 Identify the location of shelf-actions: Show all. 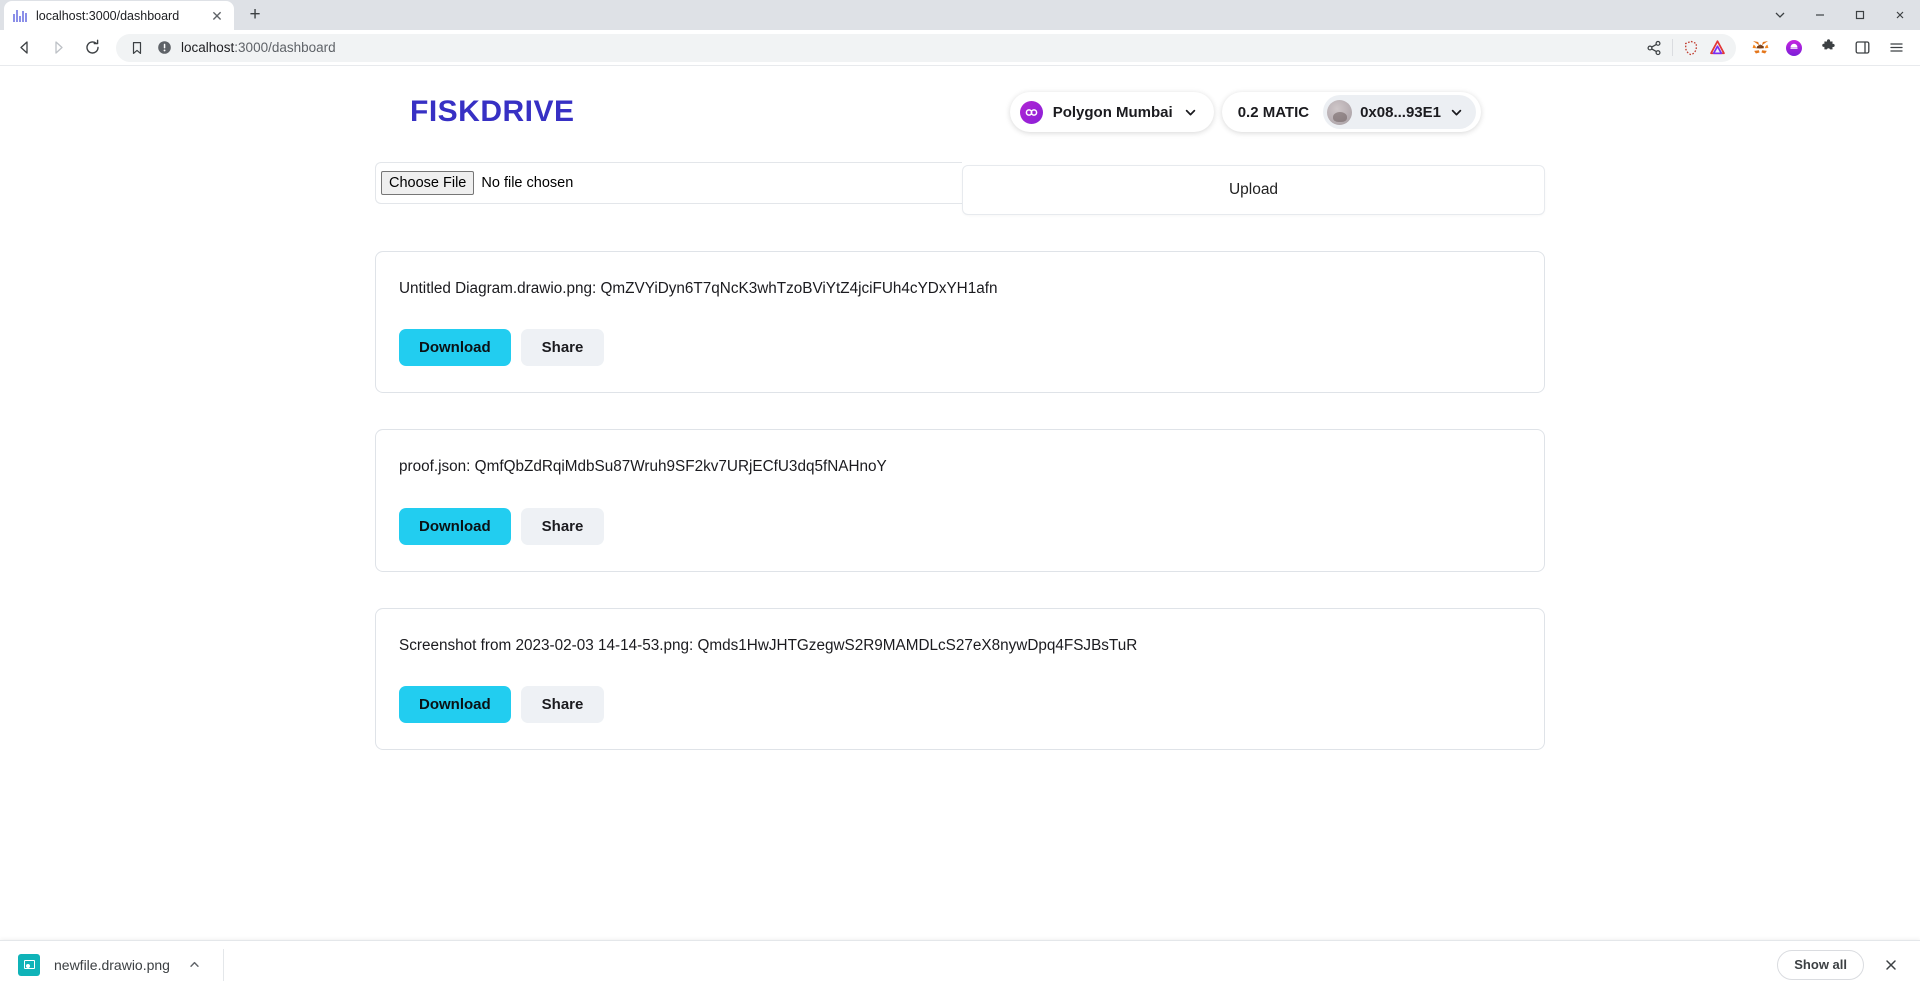
(1839, 964).